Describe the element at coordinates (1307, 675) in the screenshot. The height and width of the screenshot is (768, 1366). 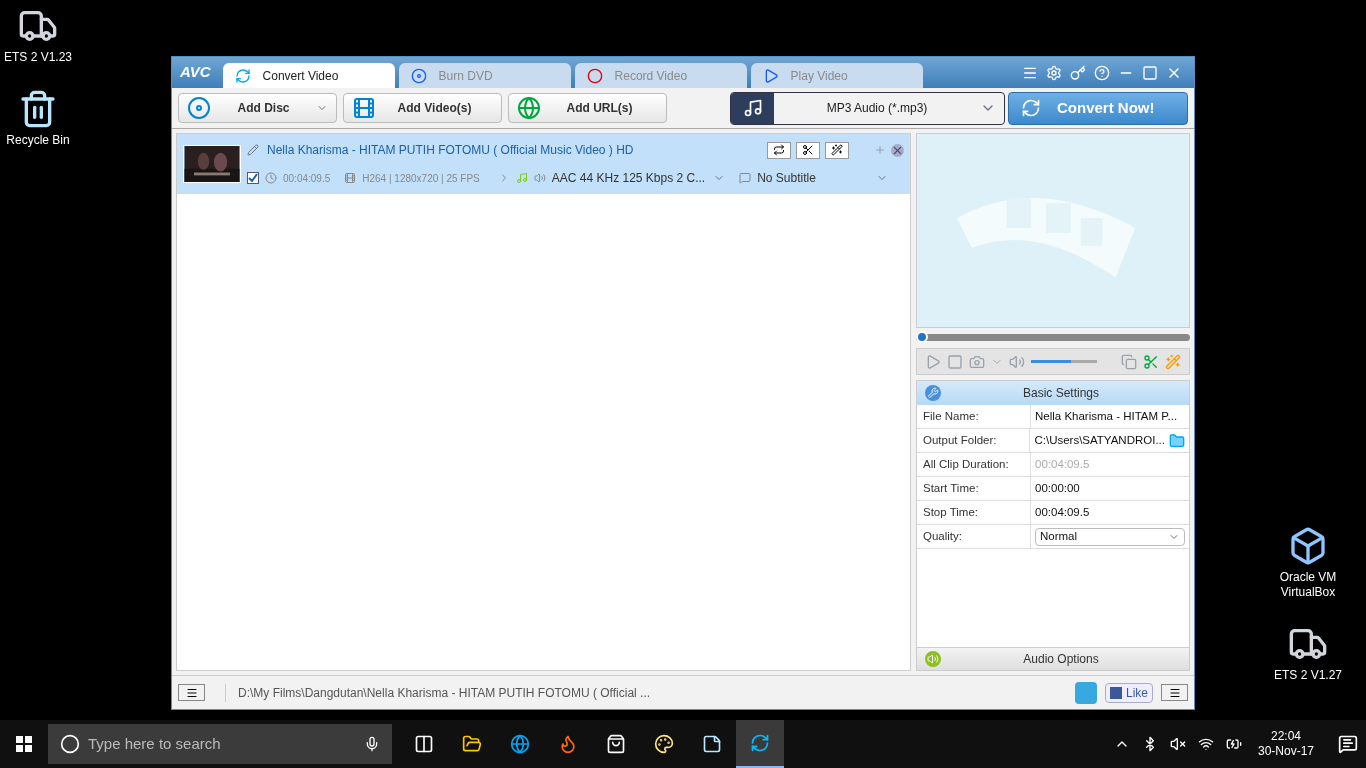
I see `desktop-icon-label: ETS 2 V1.27` at that location.